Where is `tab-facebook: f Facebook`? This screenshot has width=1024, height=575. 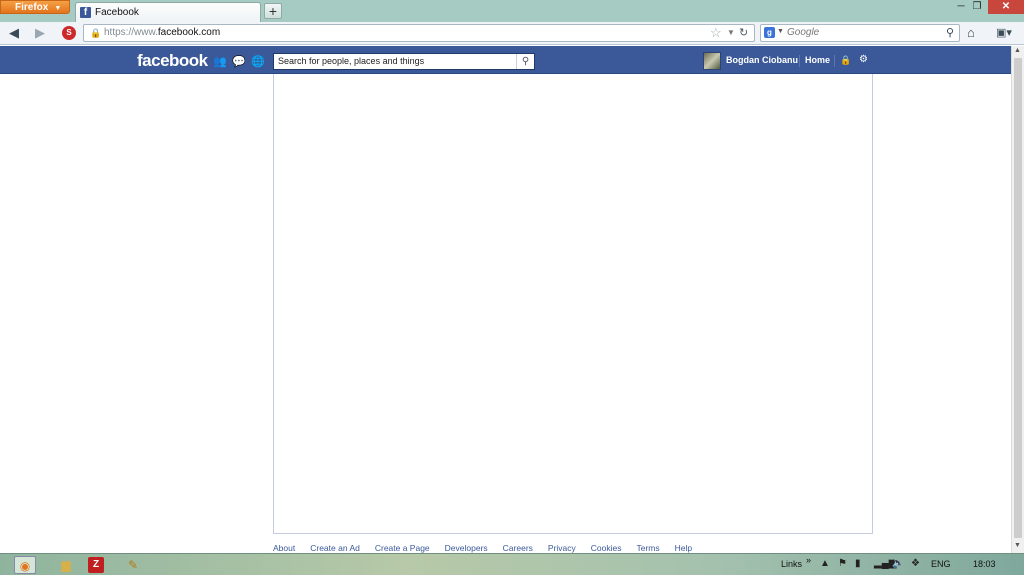
tab-facebook: f Facebook is located at coordinates (168, 12).